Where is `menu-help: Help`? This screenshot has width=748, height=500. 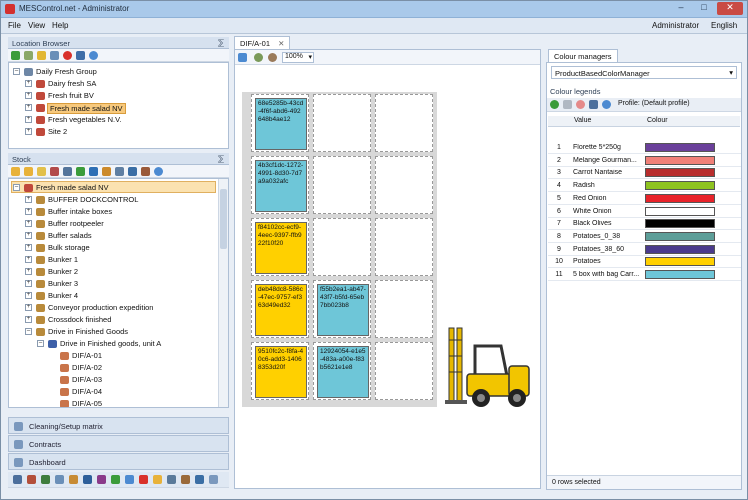 menu-help: Help is located at coordinates (60, 25).